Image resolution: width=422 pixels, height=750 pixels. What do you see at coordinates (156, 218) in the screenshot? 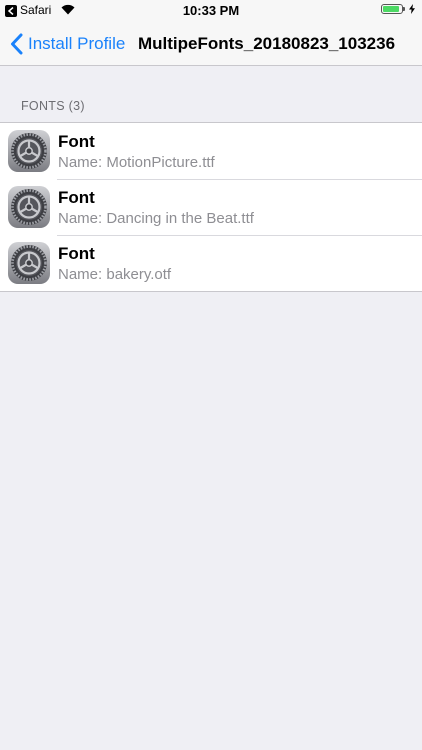
I see `font-item-name: Name: Dancing in the Beat.ttf` at bounding box center [156, 218].